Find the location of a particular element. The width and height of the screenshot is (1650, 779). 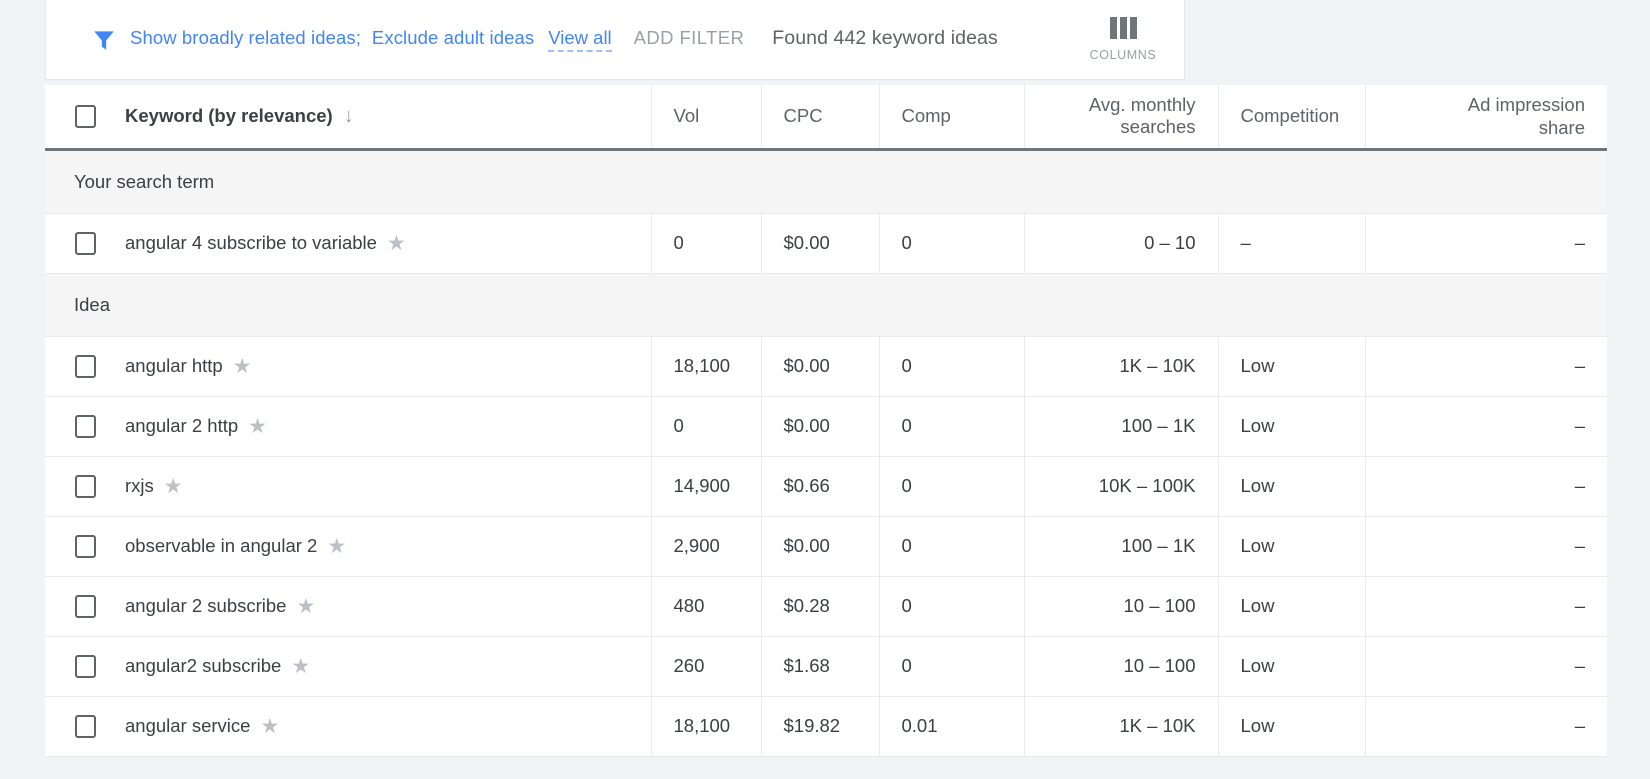

filter-chip-broadly-related: Show broadly related ideas is located at coordinates (243, 38).